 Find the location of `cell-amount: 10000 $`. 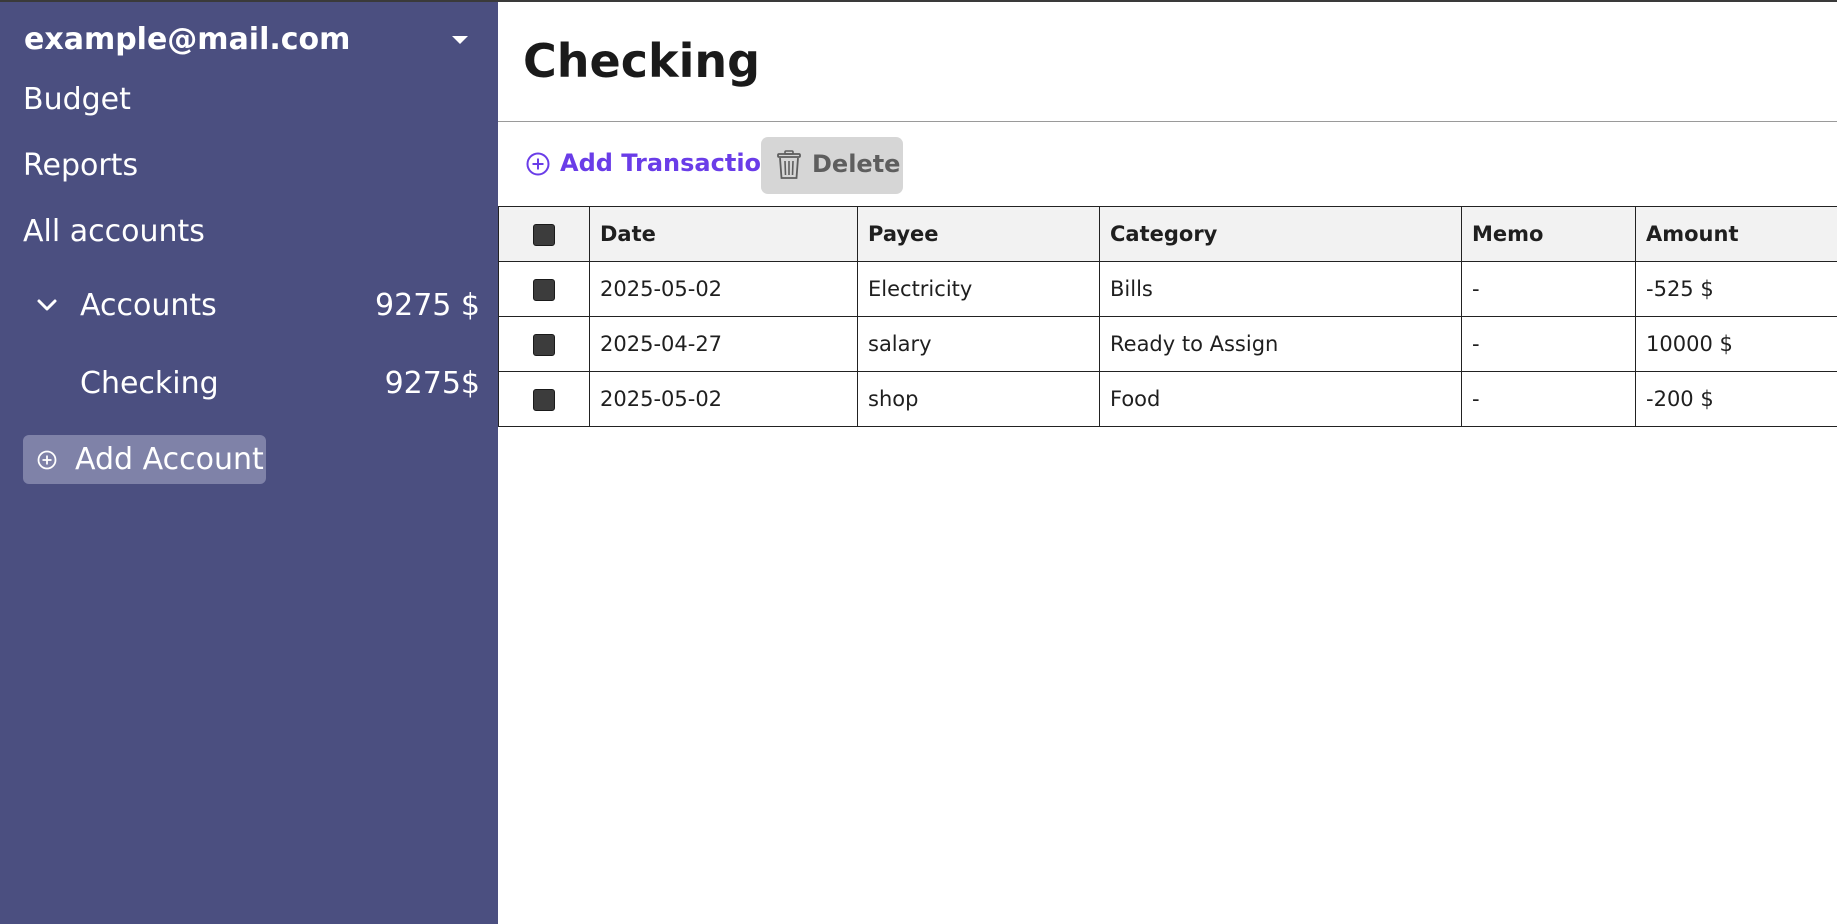

cell-amount: 10000 $ is located at coordinates (1736, 344).